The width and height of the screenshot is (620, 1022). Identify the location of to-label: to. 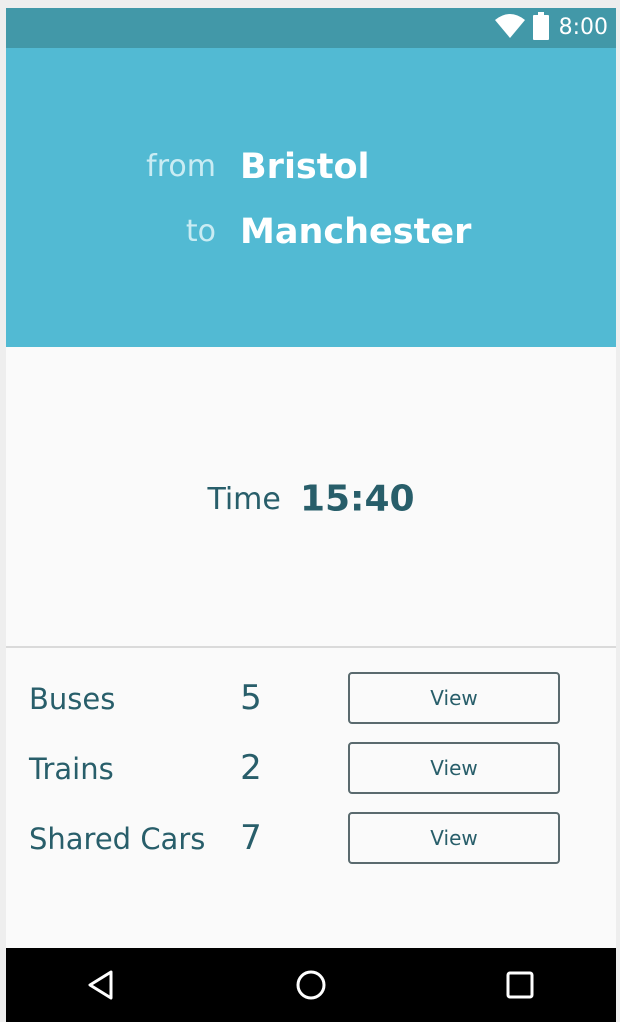
(200, 231).